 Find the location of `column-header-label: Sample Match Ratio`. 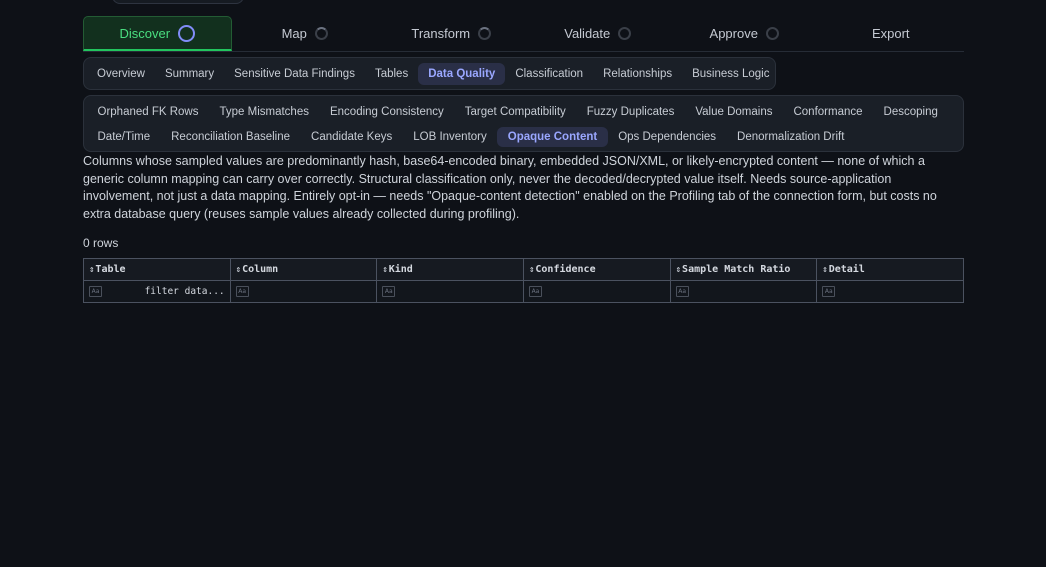

column-header-label: Sample Match Ratio is located at coordinates (736, 269).